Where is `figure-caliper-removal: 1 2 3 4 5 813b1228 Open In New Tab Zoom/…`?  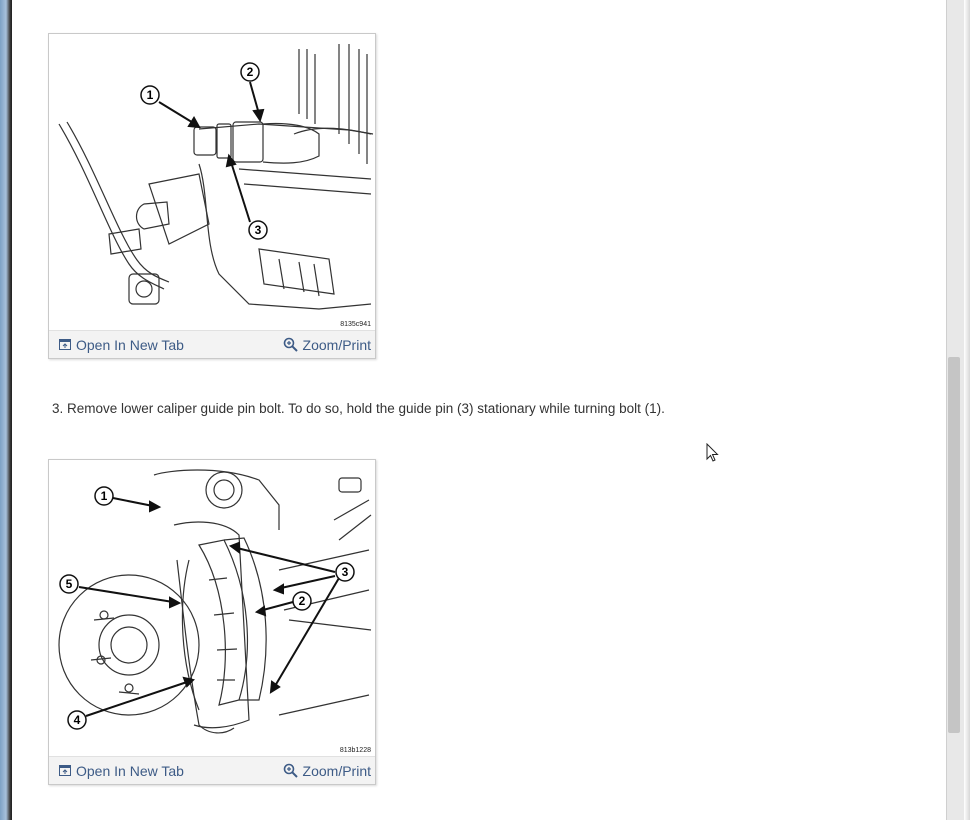 figure-caliper-removal: 1 2 3 4 5 813b1228 Open In New Tab Zoom/… is located at coordinates (212, 622).